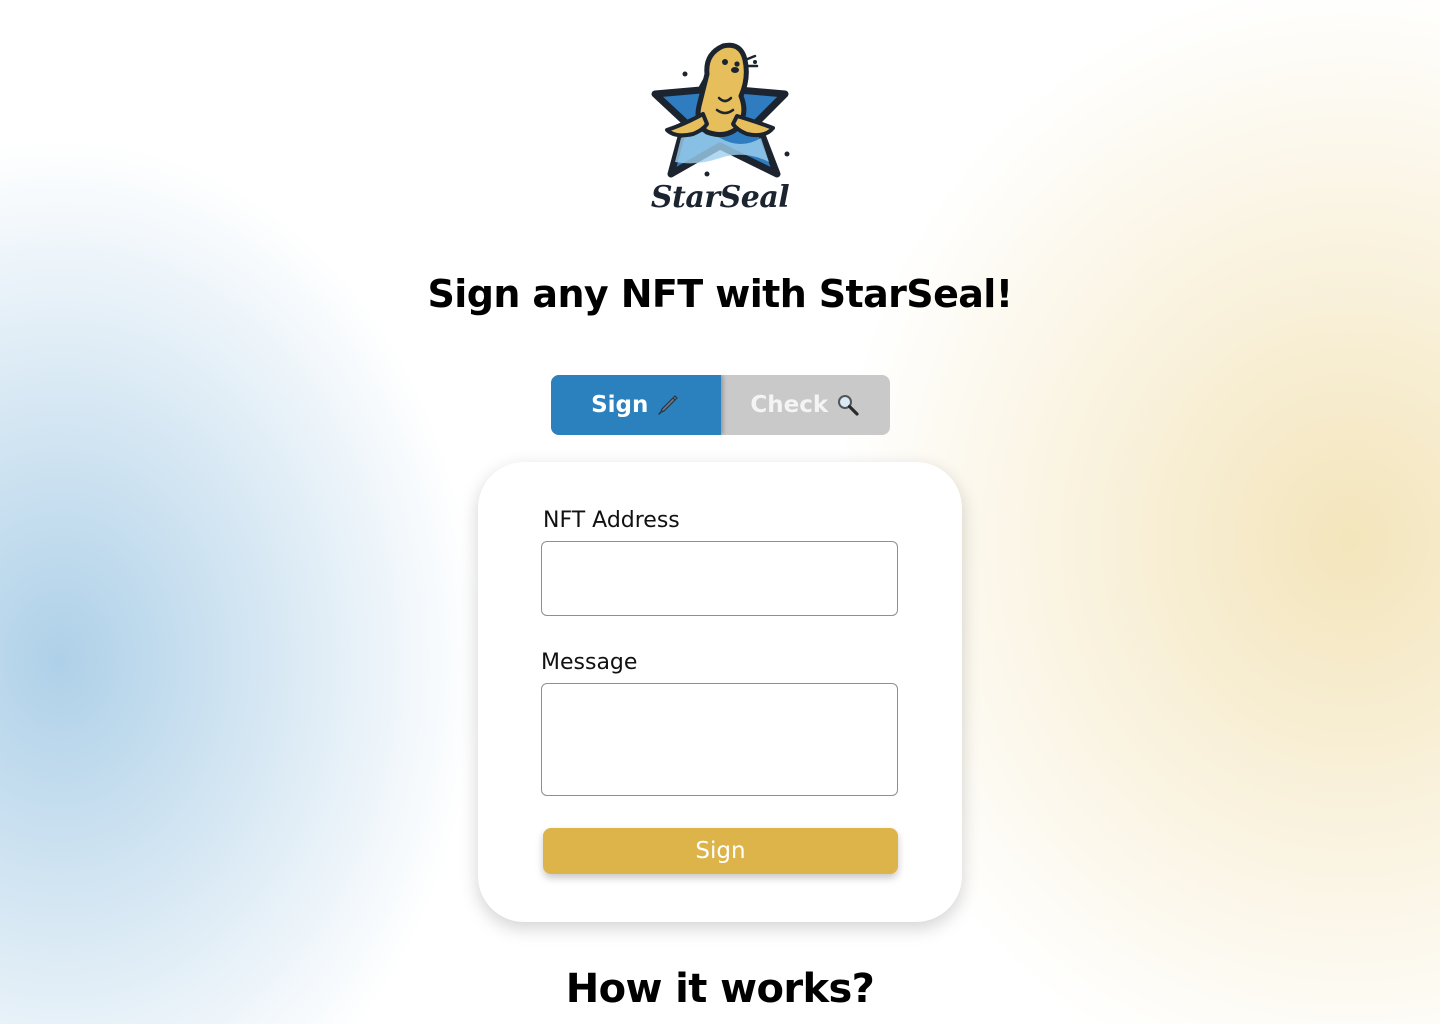  Describe the element at coordinates (848, 405) in the screenshot. I see `magnifier-icon` at that location.